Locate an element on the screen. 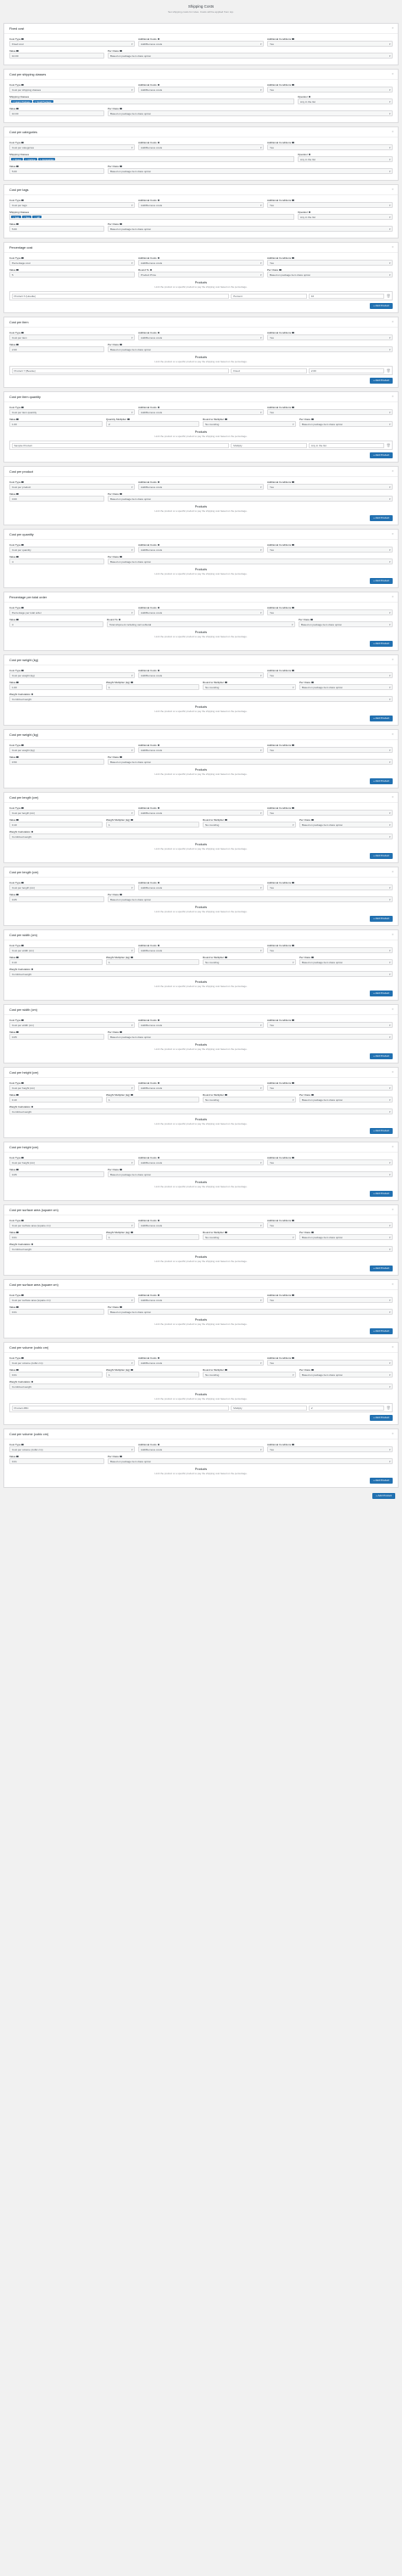 The height and width of the screenshot is (2576, 402). cost-type-input: Cost per height (cm) is located at coordinates (72, 1088).